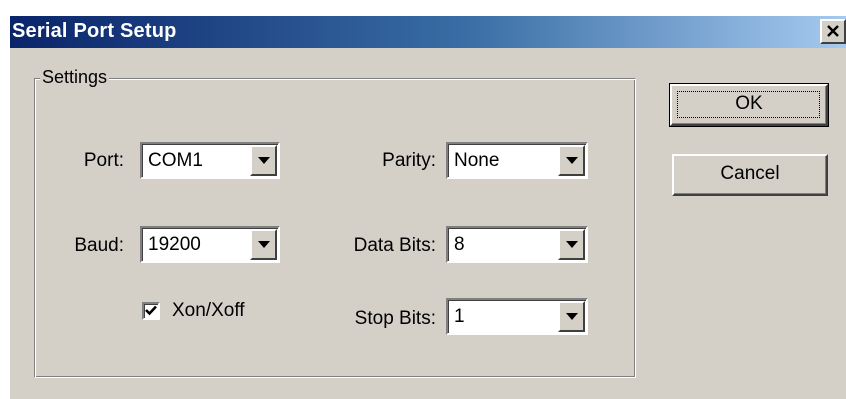 The height and width of the screenshot is (399, 846). I want to click on parity-value: None, so click(477, 160).